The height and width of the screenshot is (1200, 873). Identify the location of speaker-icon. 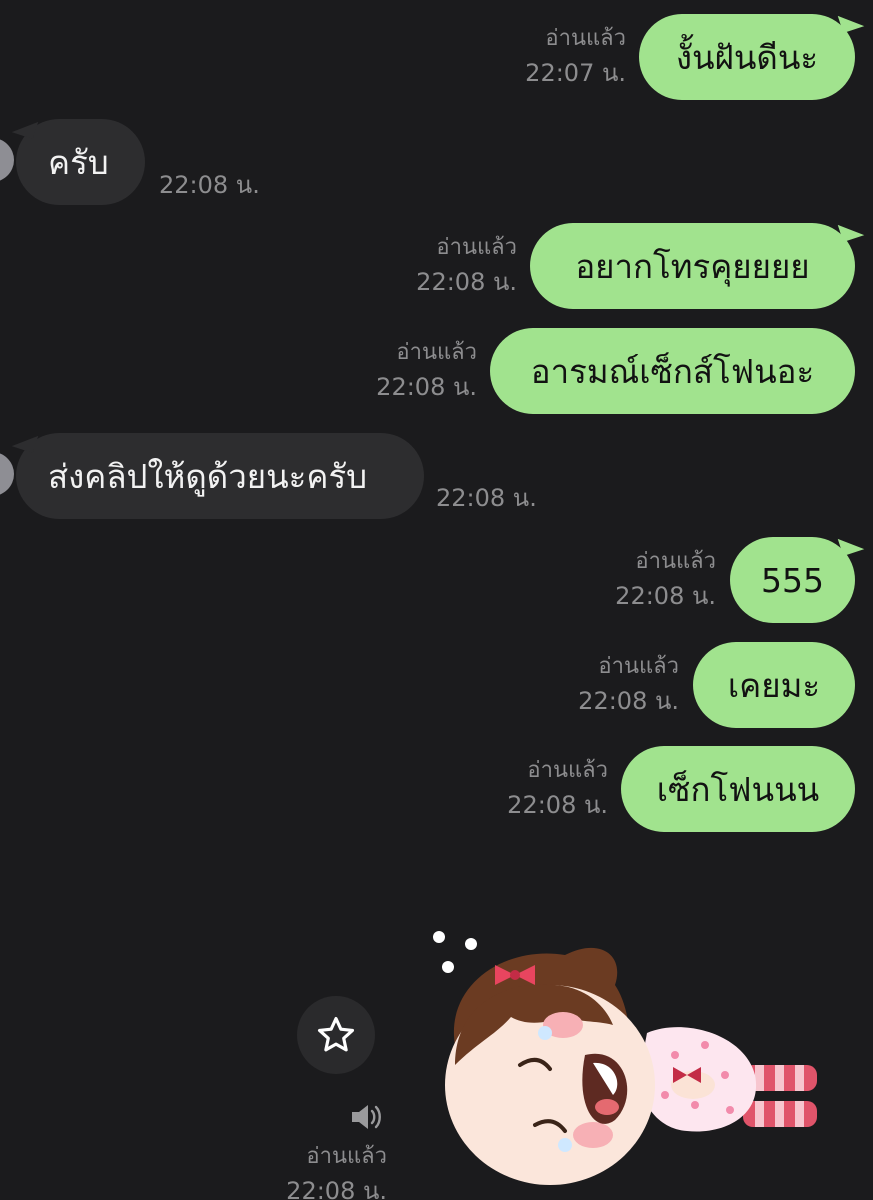
(368, 1117).